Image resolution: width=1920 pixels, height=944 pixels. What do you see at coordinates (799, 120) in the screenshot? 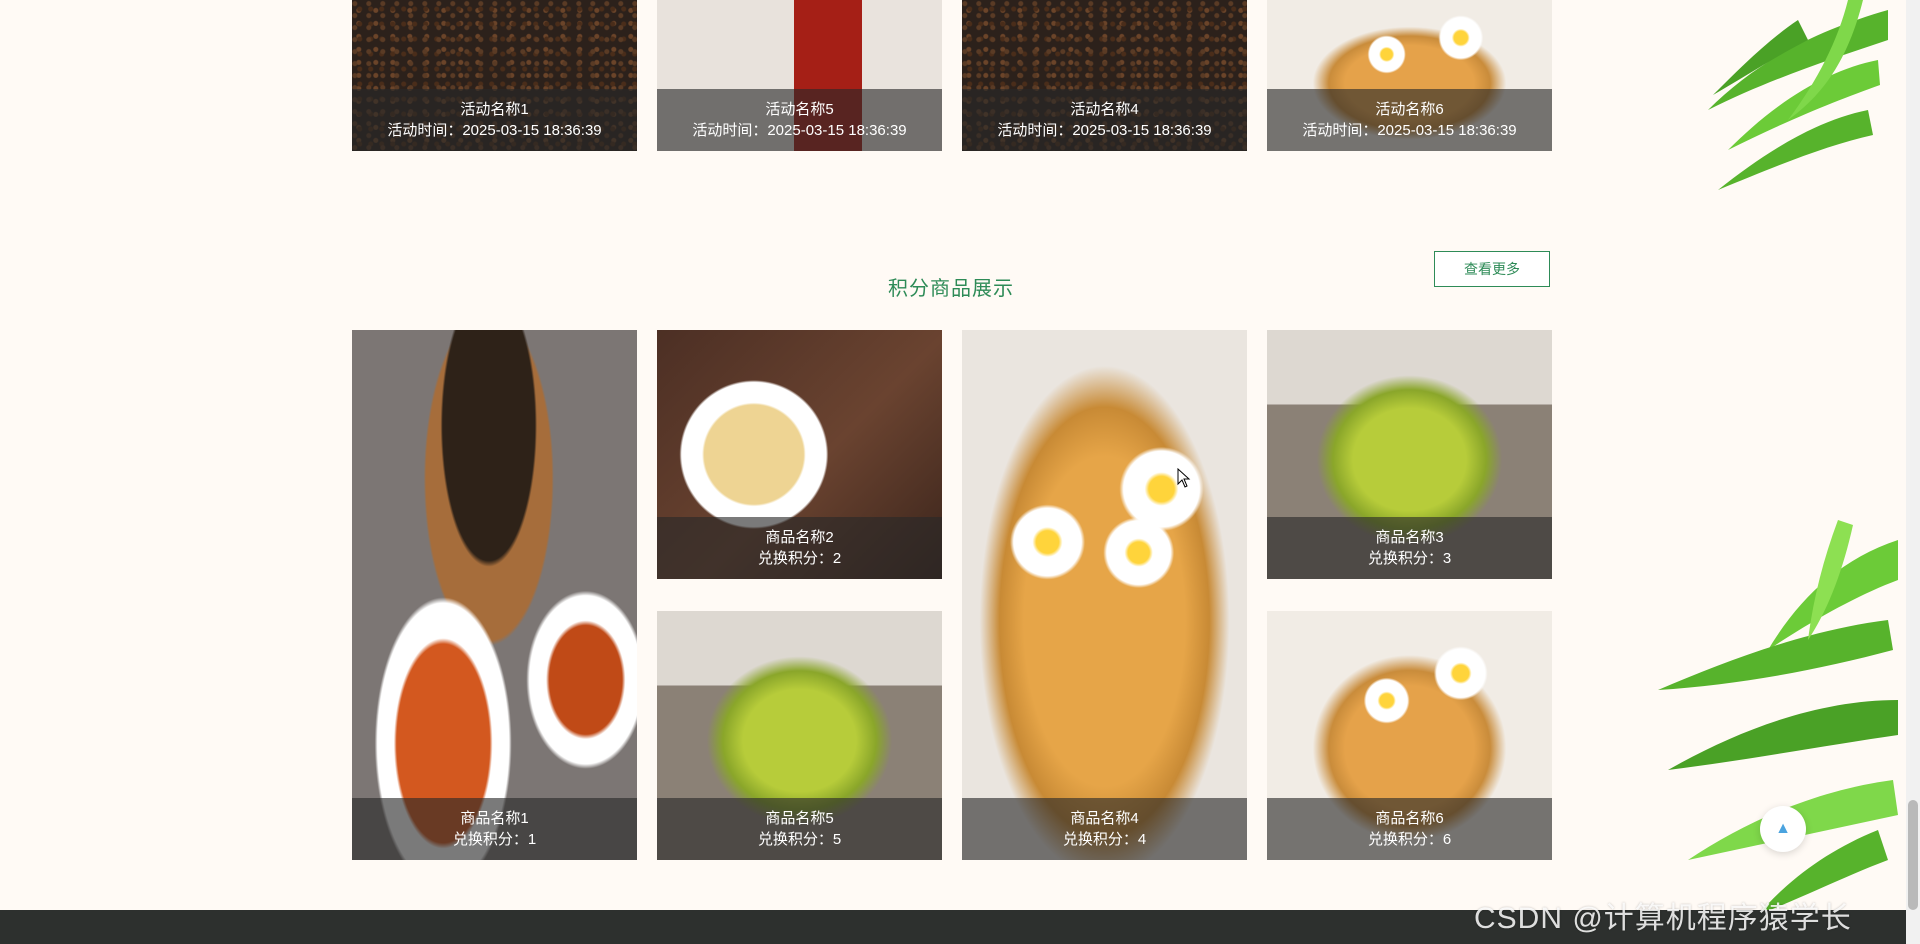
I see `activity-caption: 活动名称5 活动时间：2025-03-15 18:36:39` at bounding box center [799, 120].